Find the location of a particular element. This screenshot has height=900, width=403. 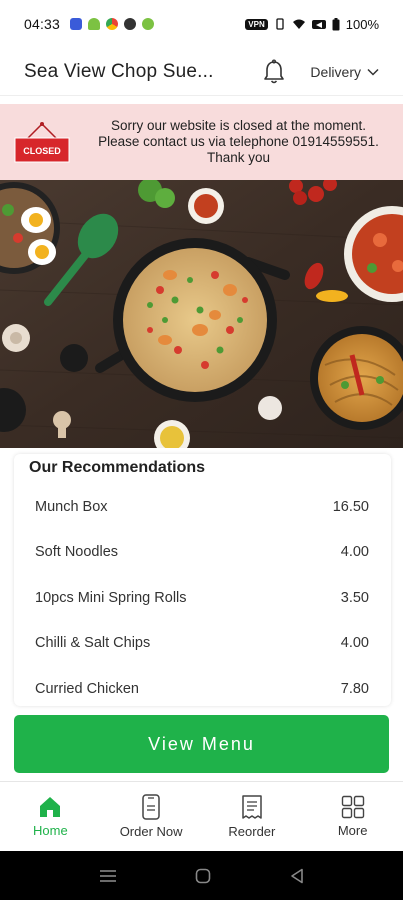

delivery-selector: Delivery is located at coordinates (344, 72).